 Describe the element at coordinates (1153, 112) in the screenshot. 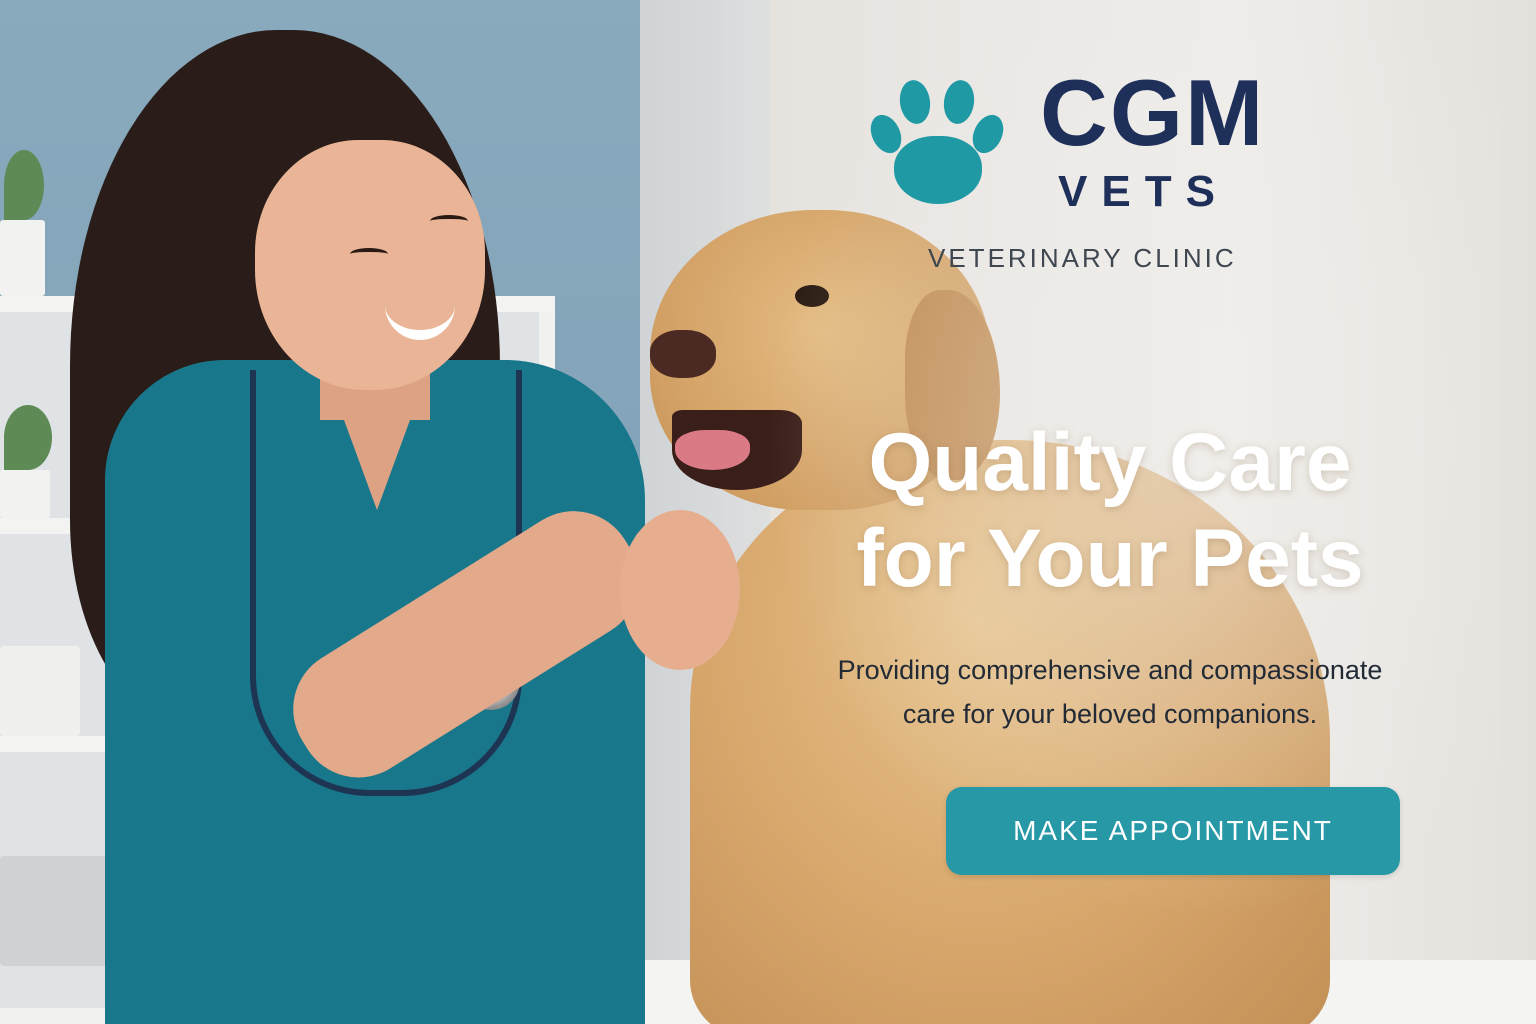

I see `brand-name: CGM` at that location.